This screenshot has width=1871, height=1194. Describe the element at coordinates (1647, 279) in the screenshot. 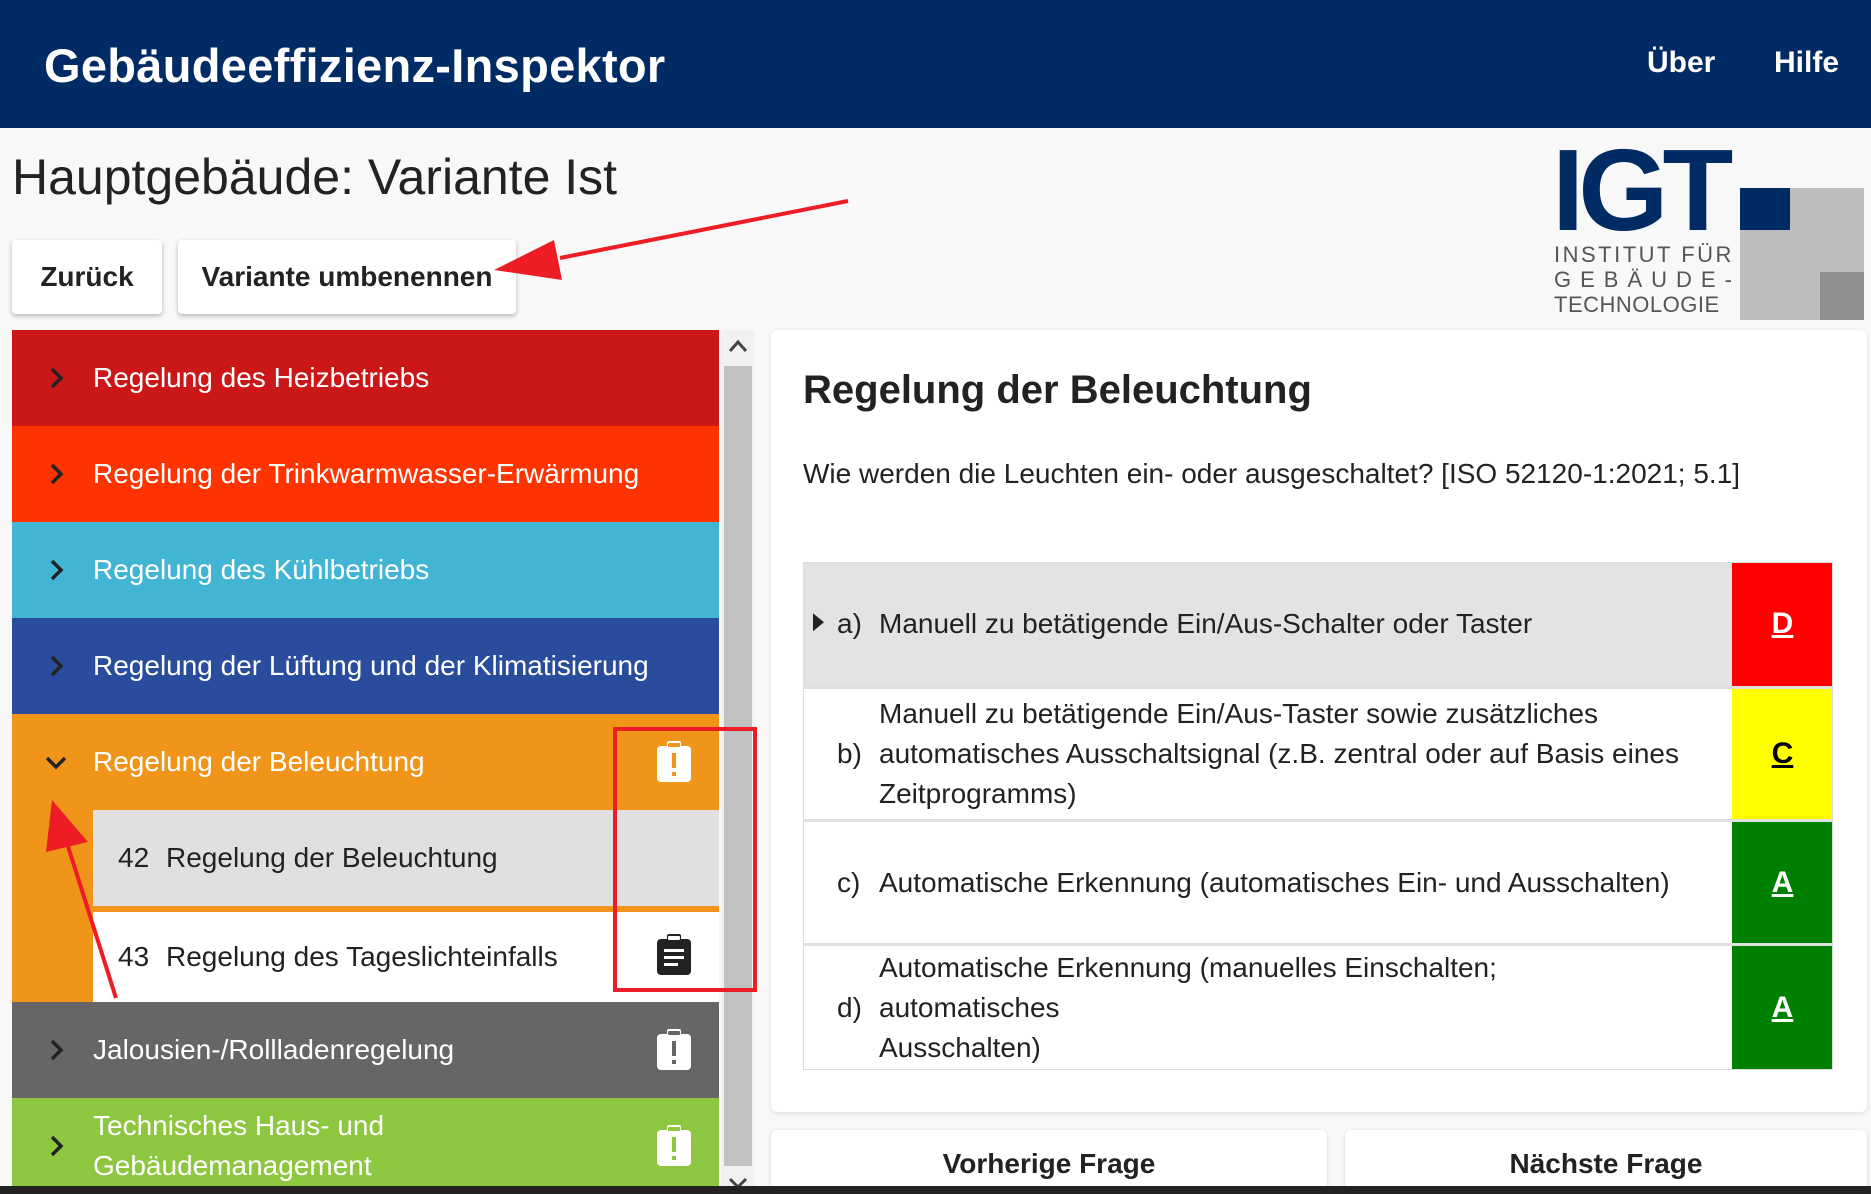

I see `logo-line2: GEBÄUDE-` at that location.